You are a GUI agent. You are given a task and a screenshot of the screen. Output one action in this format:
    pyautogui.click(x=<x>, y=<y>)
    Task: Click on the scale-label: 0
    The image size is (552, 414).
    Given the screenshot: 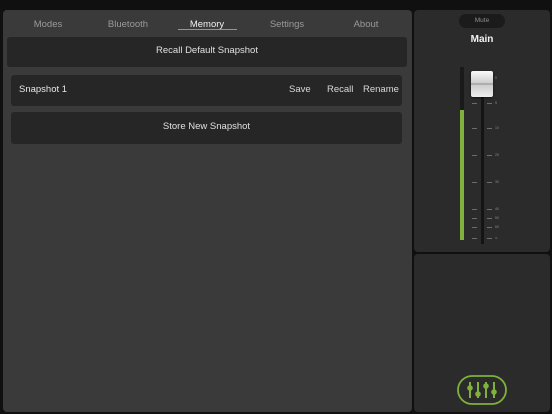 What is the action you would take?
    pyautogui.click(x=496, y=78)
    